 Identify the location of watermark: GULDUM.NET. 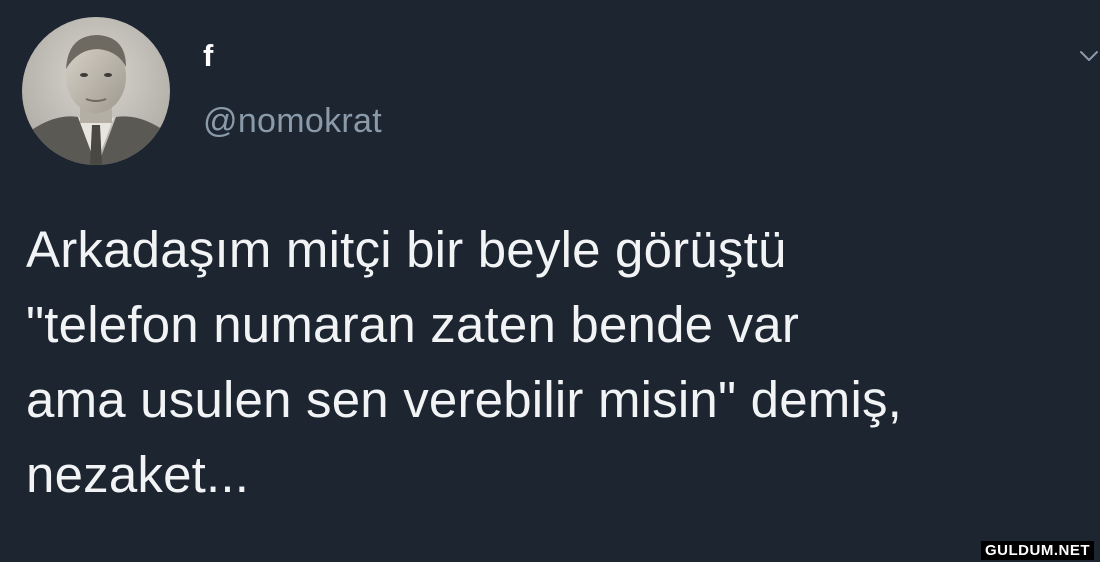
(1037, 550).